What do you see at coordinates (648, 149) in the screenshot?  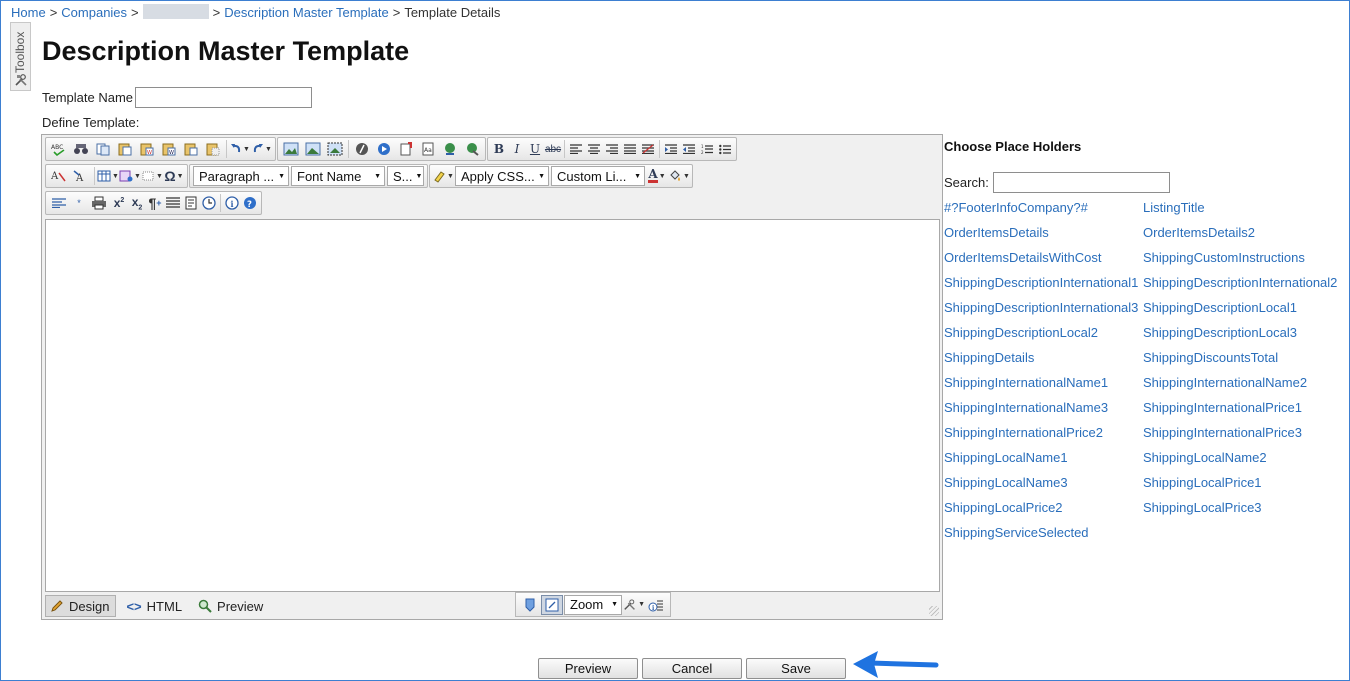 I see `remove-alignment-icon` at bounding box center [648, 149].